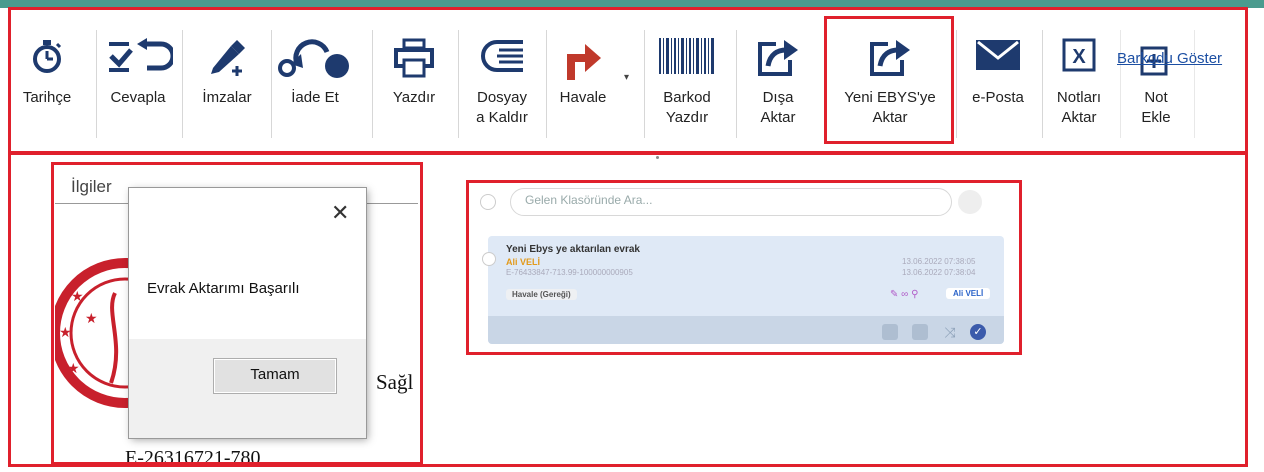 The width and height of the screenshot is (1264, 472). What do you see at coordinates (889, 80) in the screenshot?
I see `export-button-highlight` at bounding box center [889, 80].